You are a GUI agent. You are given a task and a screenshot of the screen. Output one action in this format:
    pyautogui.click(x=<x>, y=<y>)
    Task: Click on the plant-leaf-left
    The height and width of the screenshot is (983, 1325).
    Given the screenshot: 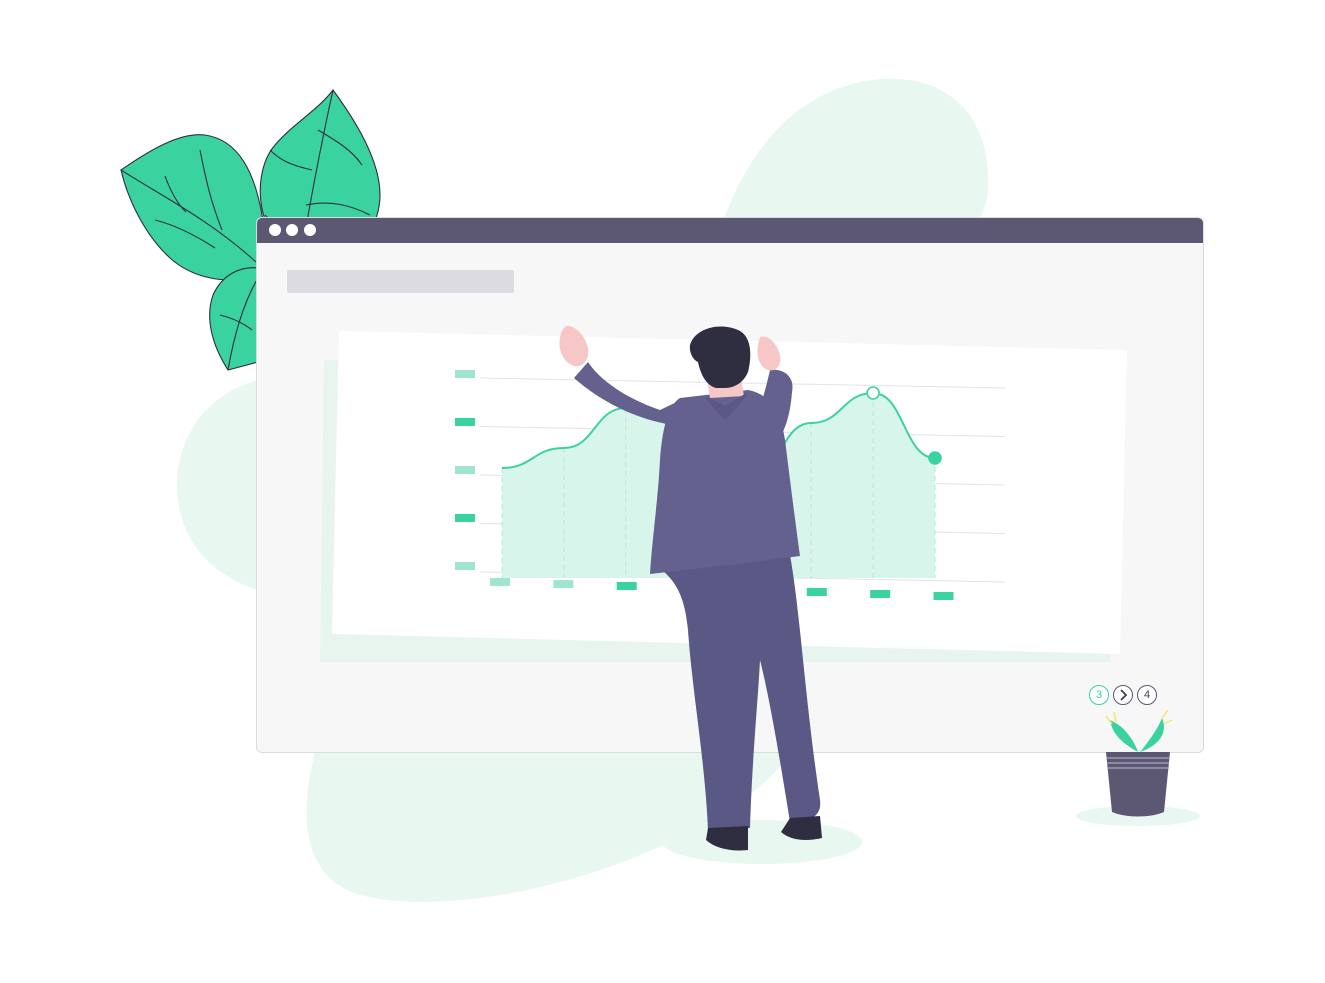 What is the action you would take?
    pyautogui.click(x=1124, y=736)
    